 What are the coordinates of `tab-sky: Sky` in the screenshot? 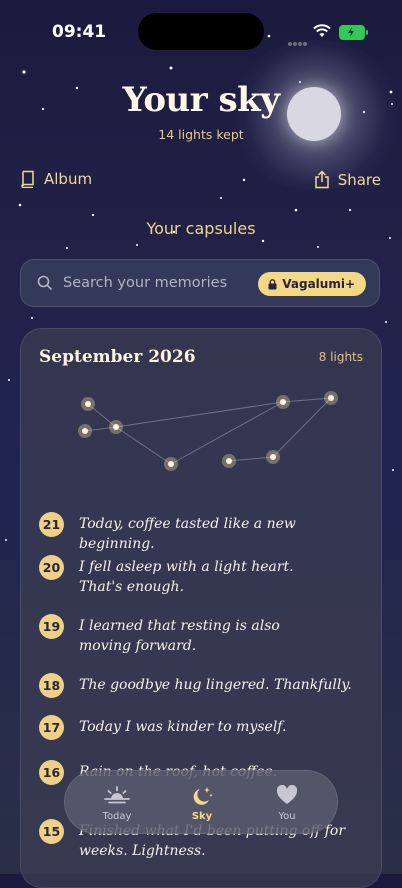 It's located at (202, 803).